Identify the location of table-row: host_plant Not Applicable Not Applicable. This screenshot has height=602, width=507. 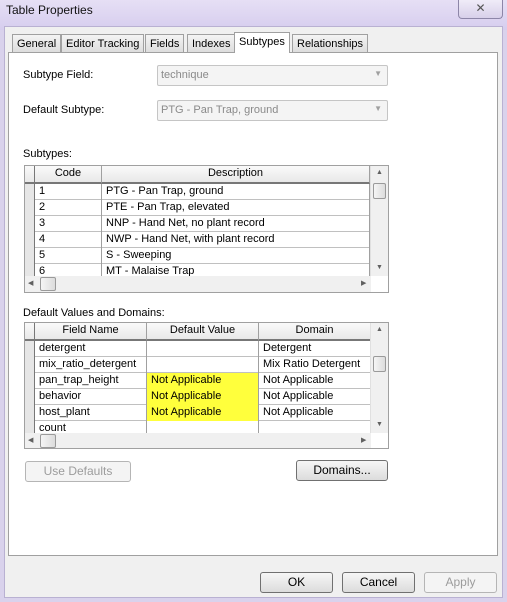
(198, 413).